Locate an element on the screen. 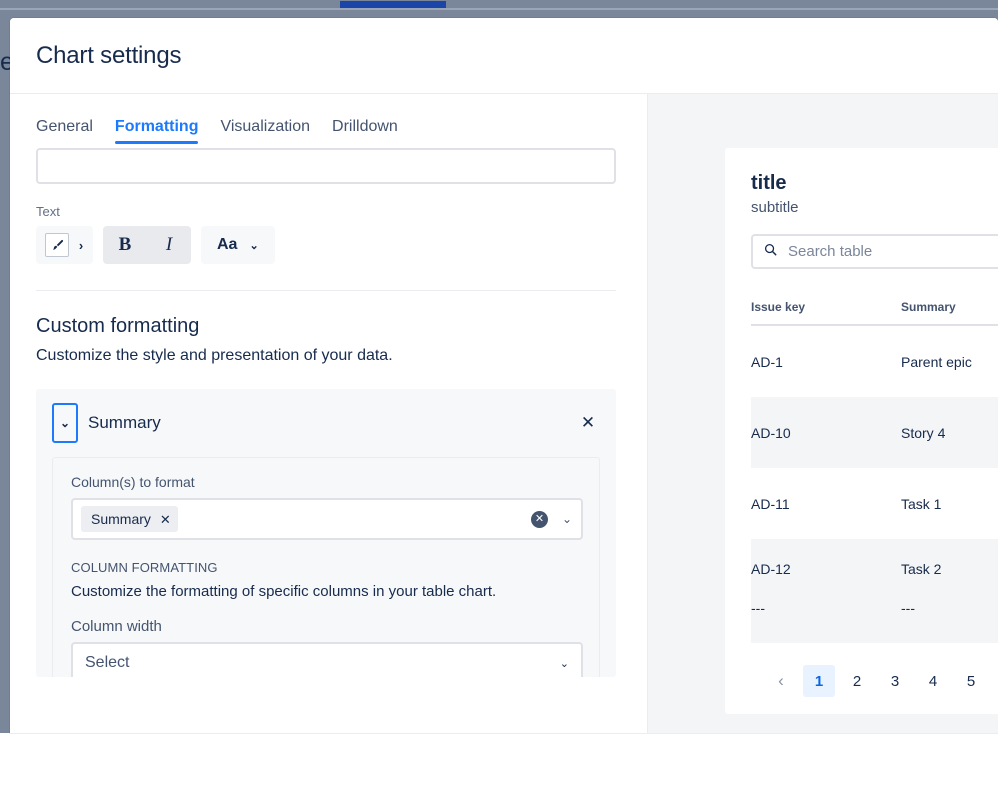 The width and height of the screenshot is (998, 785). tab-drilldown: Drilldown is located at coordinates (365, 131).